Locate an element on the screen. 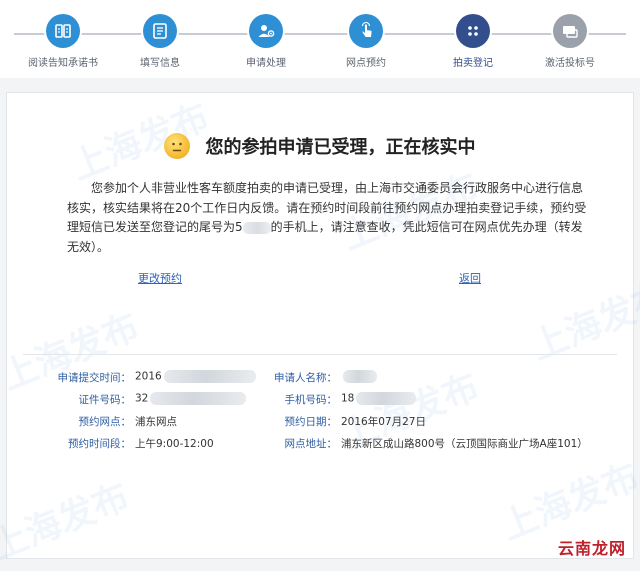  phone-label: 手机号码： is located at coordinates (311, 400).